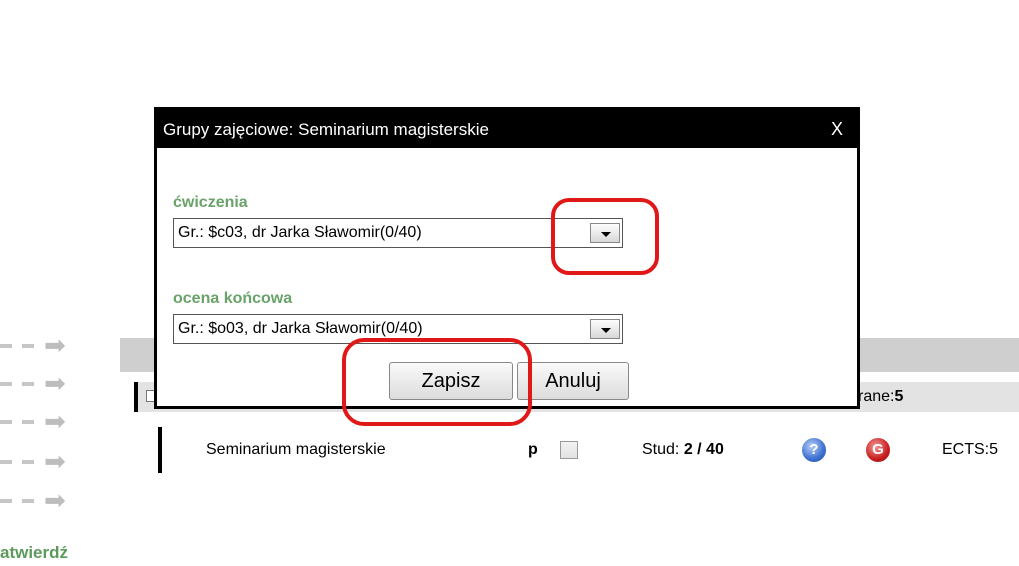 The image size is (1019, 566). What do you see at coordinates (233, 298) in the screenshot?
I see `field-label-ocena: ocena końcowa` at bounding box center [233, 298].